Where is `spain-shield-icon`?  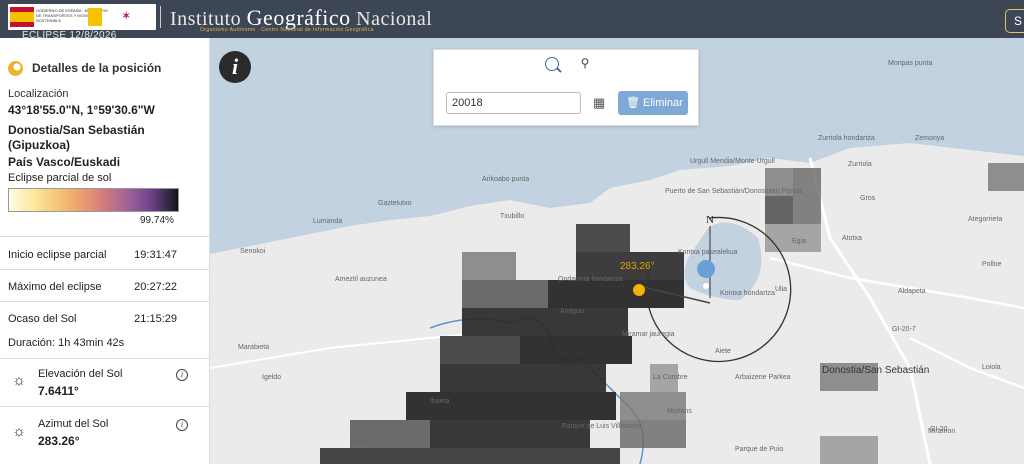
spain-shield-icon is located at coordinates (22, 17).